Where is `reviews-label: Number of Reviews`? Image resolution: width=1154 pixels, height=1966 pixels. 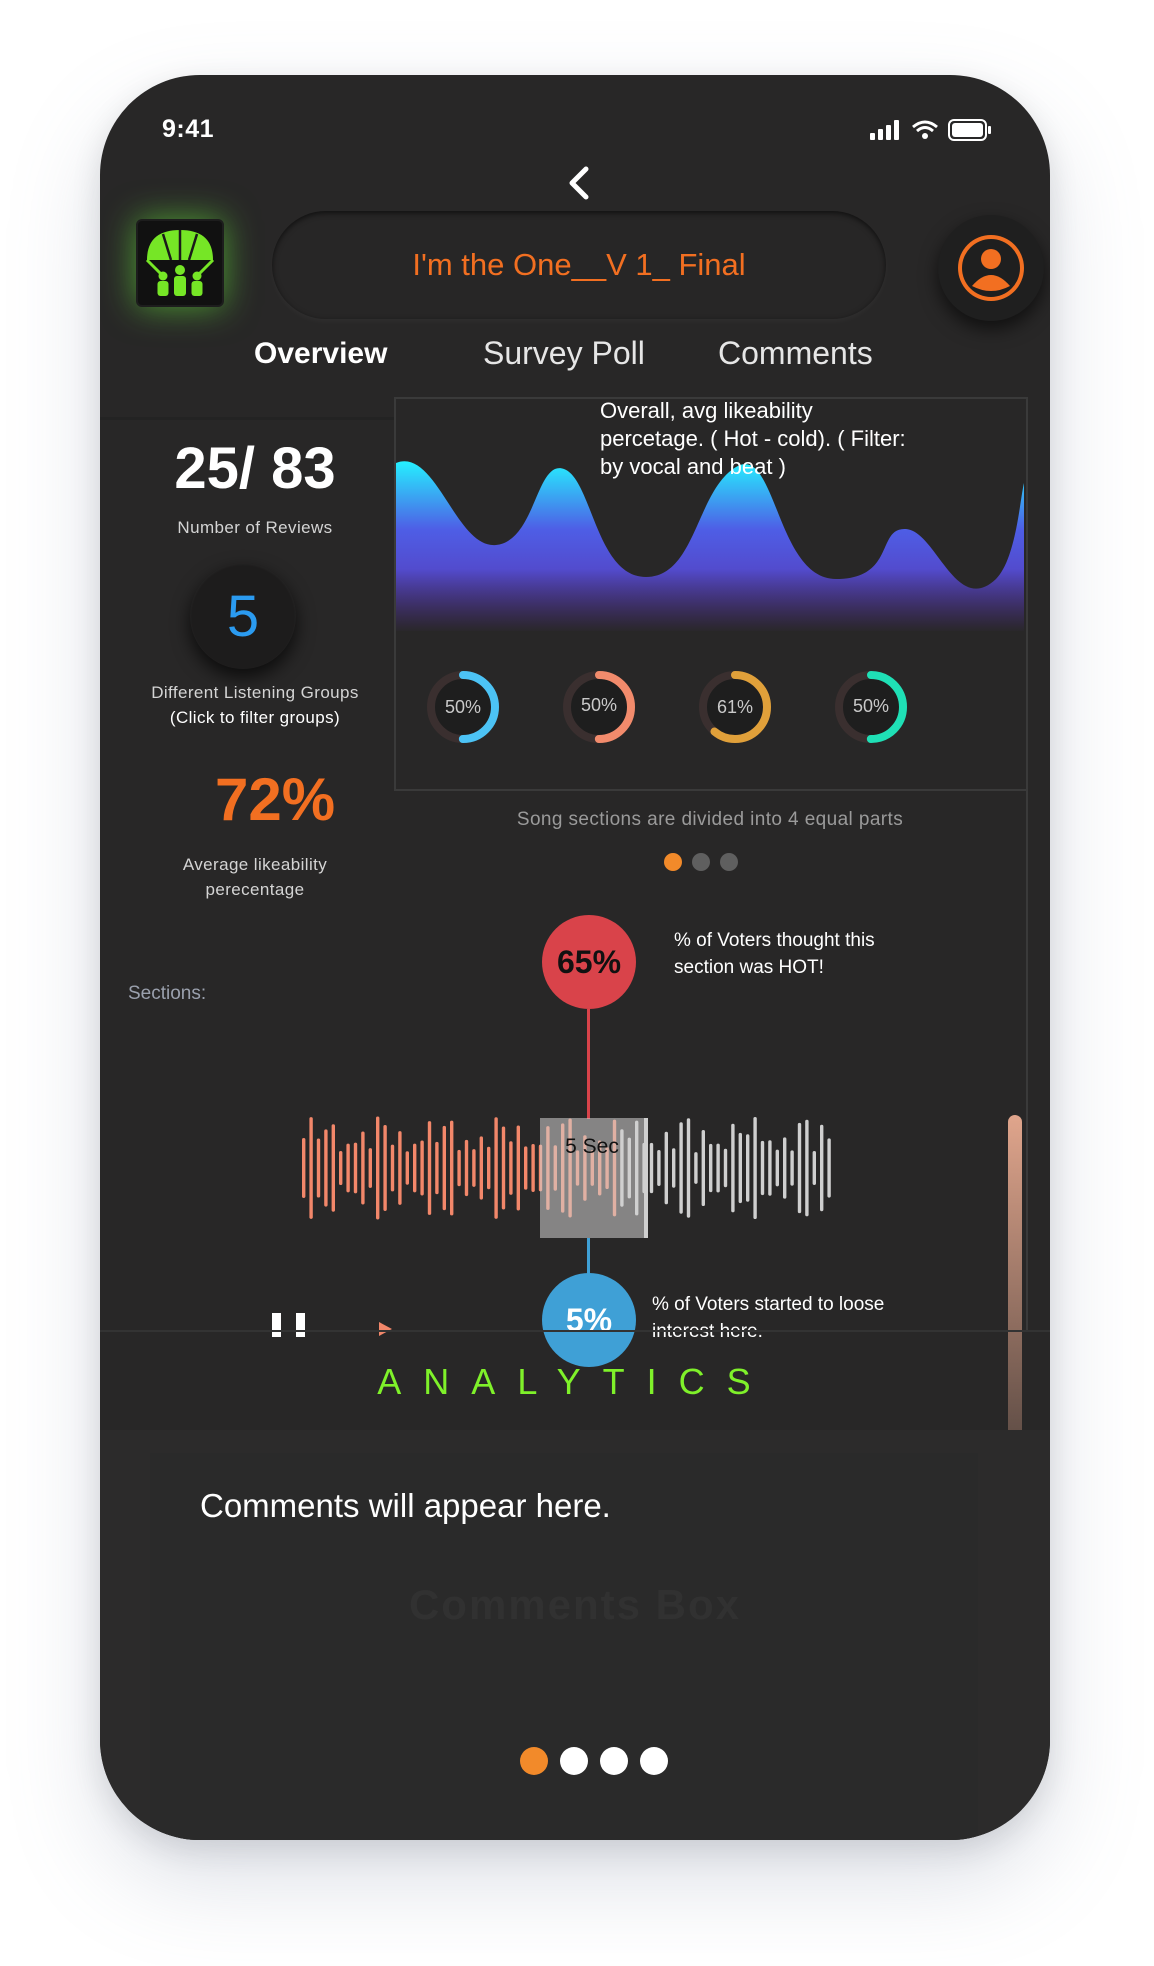 reviews-label: Number of Reviews is located at coordinates (255, 527).